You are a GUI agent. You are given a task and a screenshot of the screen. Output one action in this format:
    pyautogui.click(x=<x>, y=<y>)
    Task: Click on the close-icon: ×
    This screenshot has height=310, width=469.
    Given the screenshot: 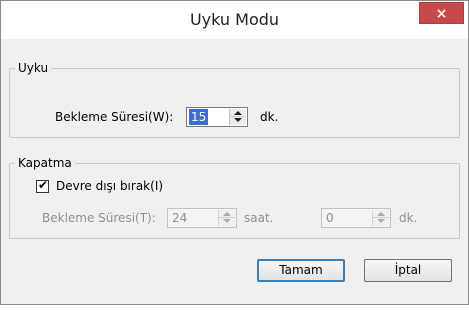 What is the action you would take?
    pyautogui.click(x=441, y=14)
    